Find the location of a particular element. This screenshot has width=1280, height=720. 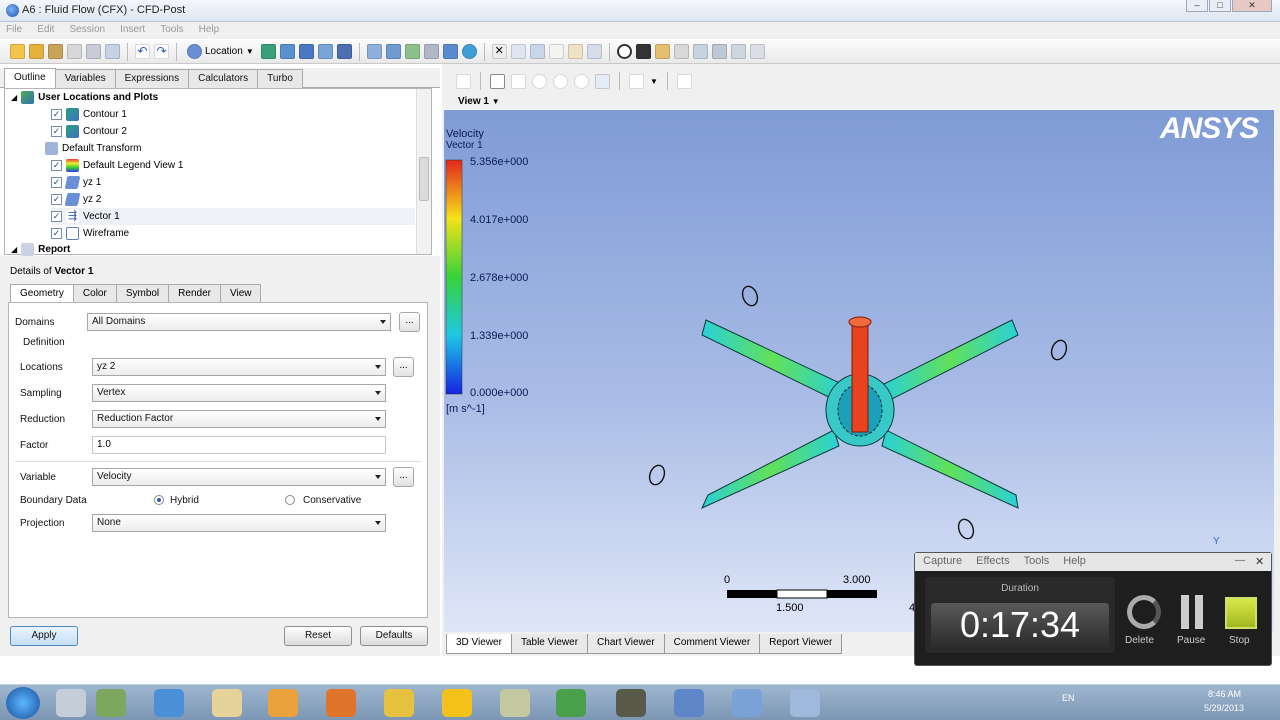

tab-render: Render is located at coordinates (194, 293).